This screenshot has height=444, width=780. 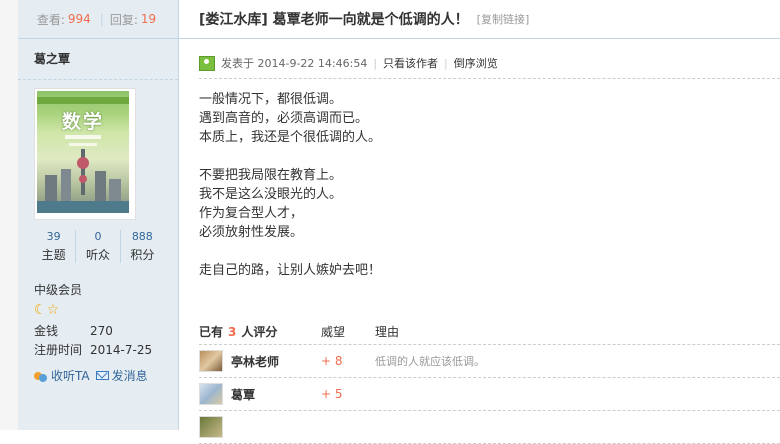 I want to click on rating-count: 3, so click(x=232, y=331).